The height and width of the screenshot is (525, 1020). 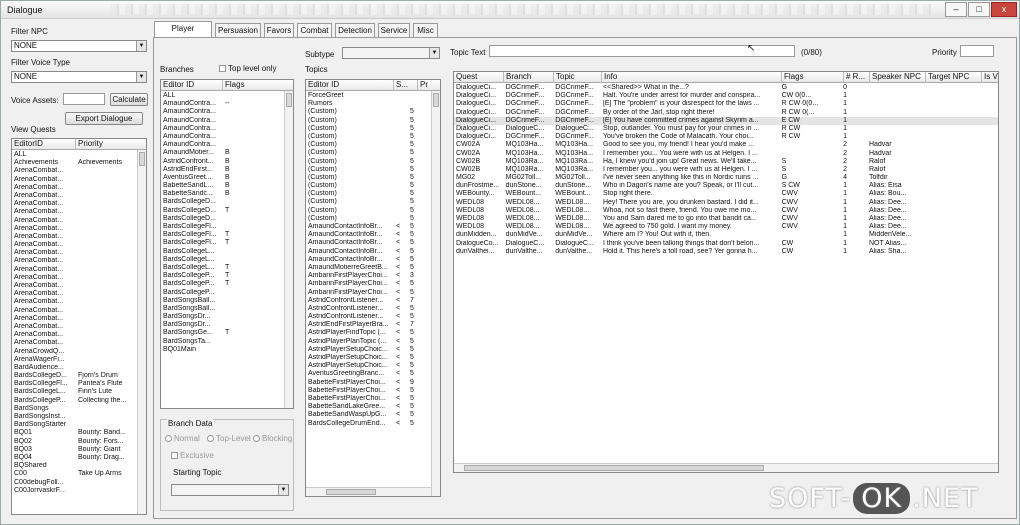 I want to click on quest-row: BQ03 Bounty: Giant, so click(x=79, y=450).